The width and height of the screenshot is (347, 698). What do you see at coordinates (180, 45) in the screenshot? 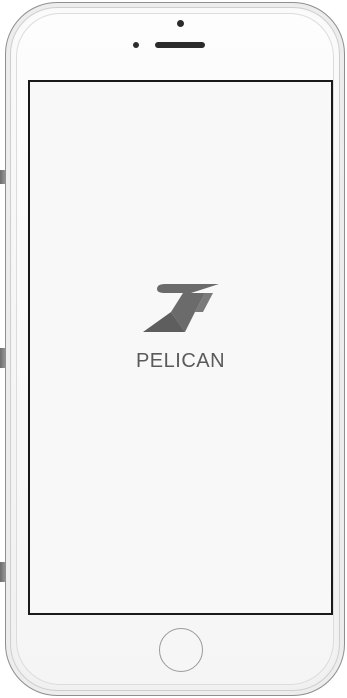
I see `earpiece-speaker` at bounding box center [180, 45].